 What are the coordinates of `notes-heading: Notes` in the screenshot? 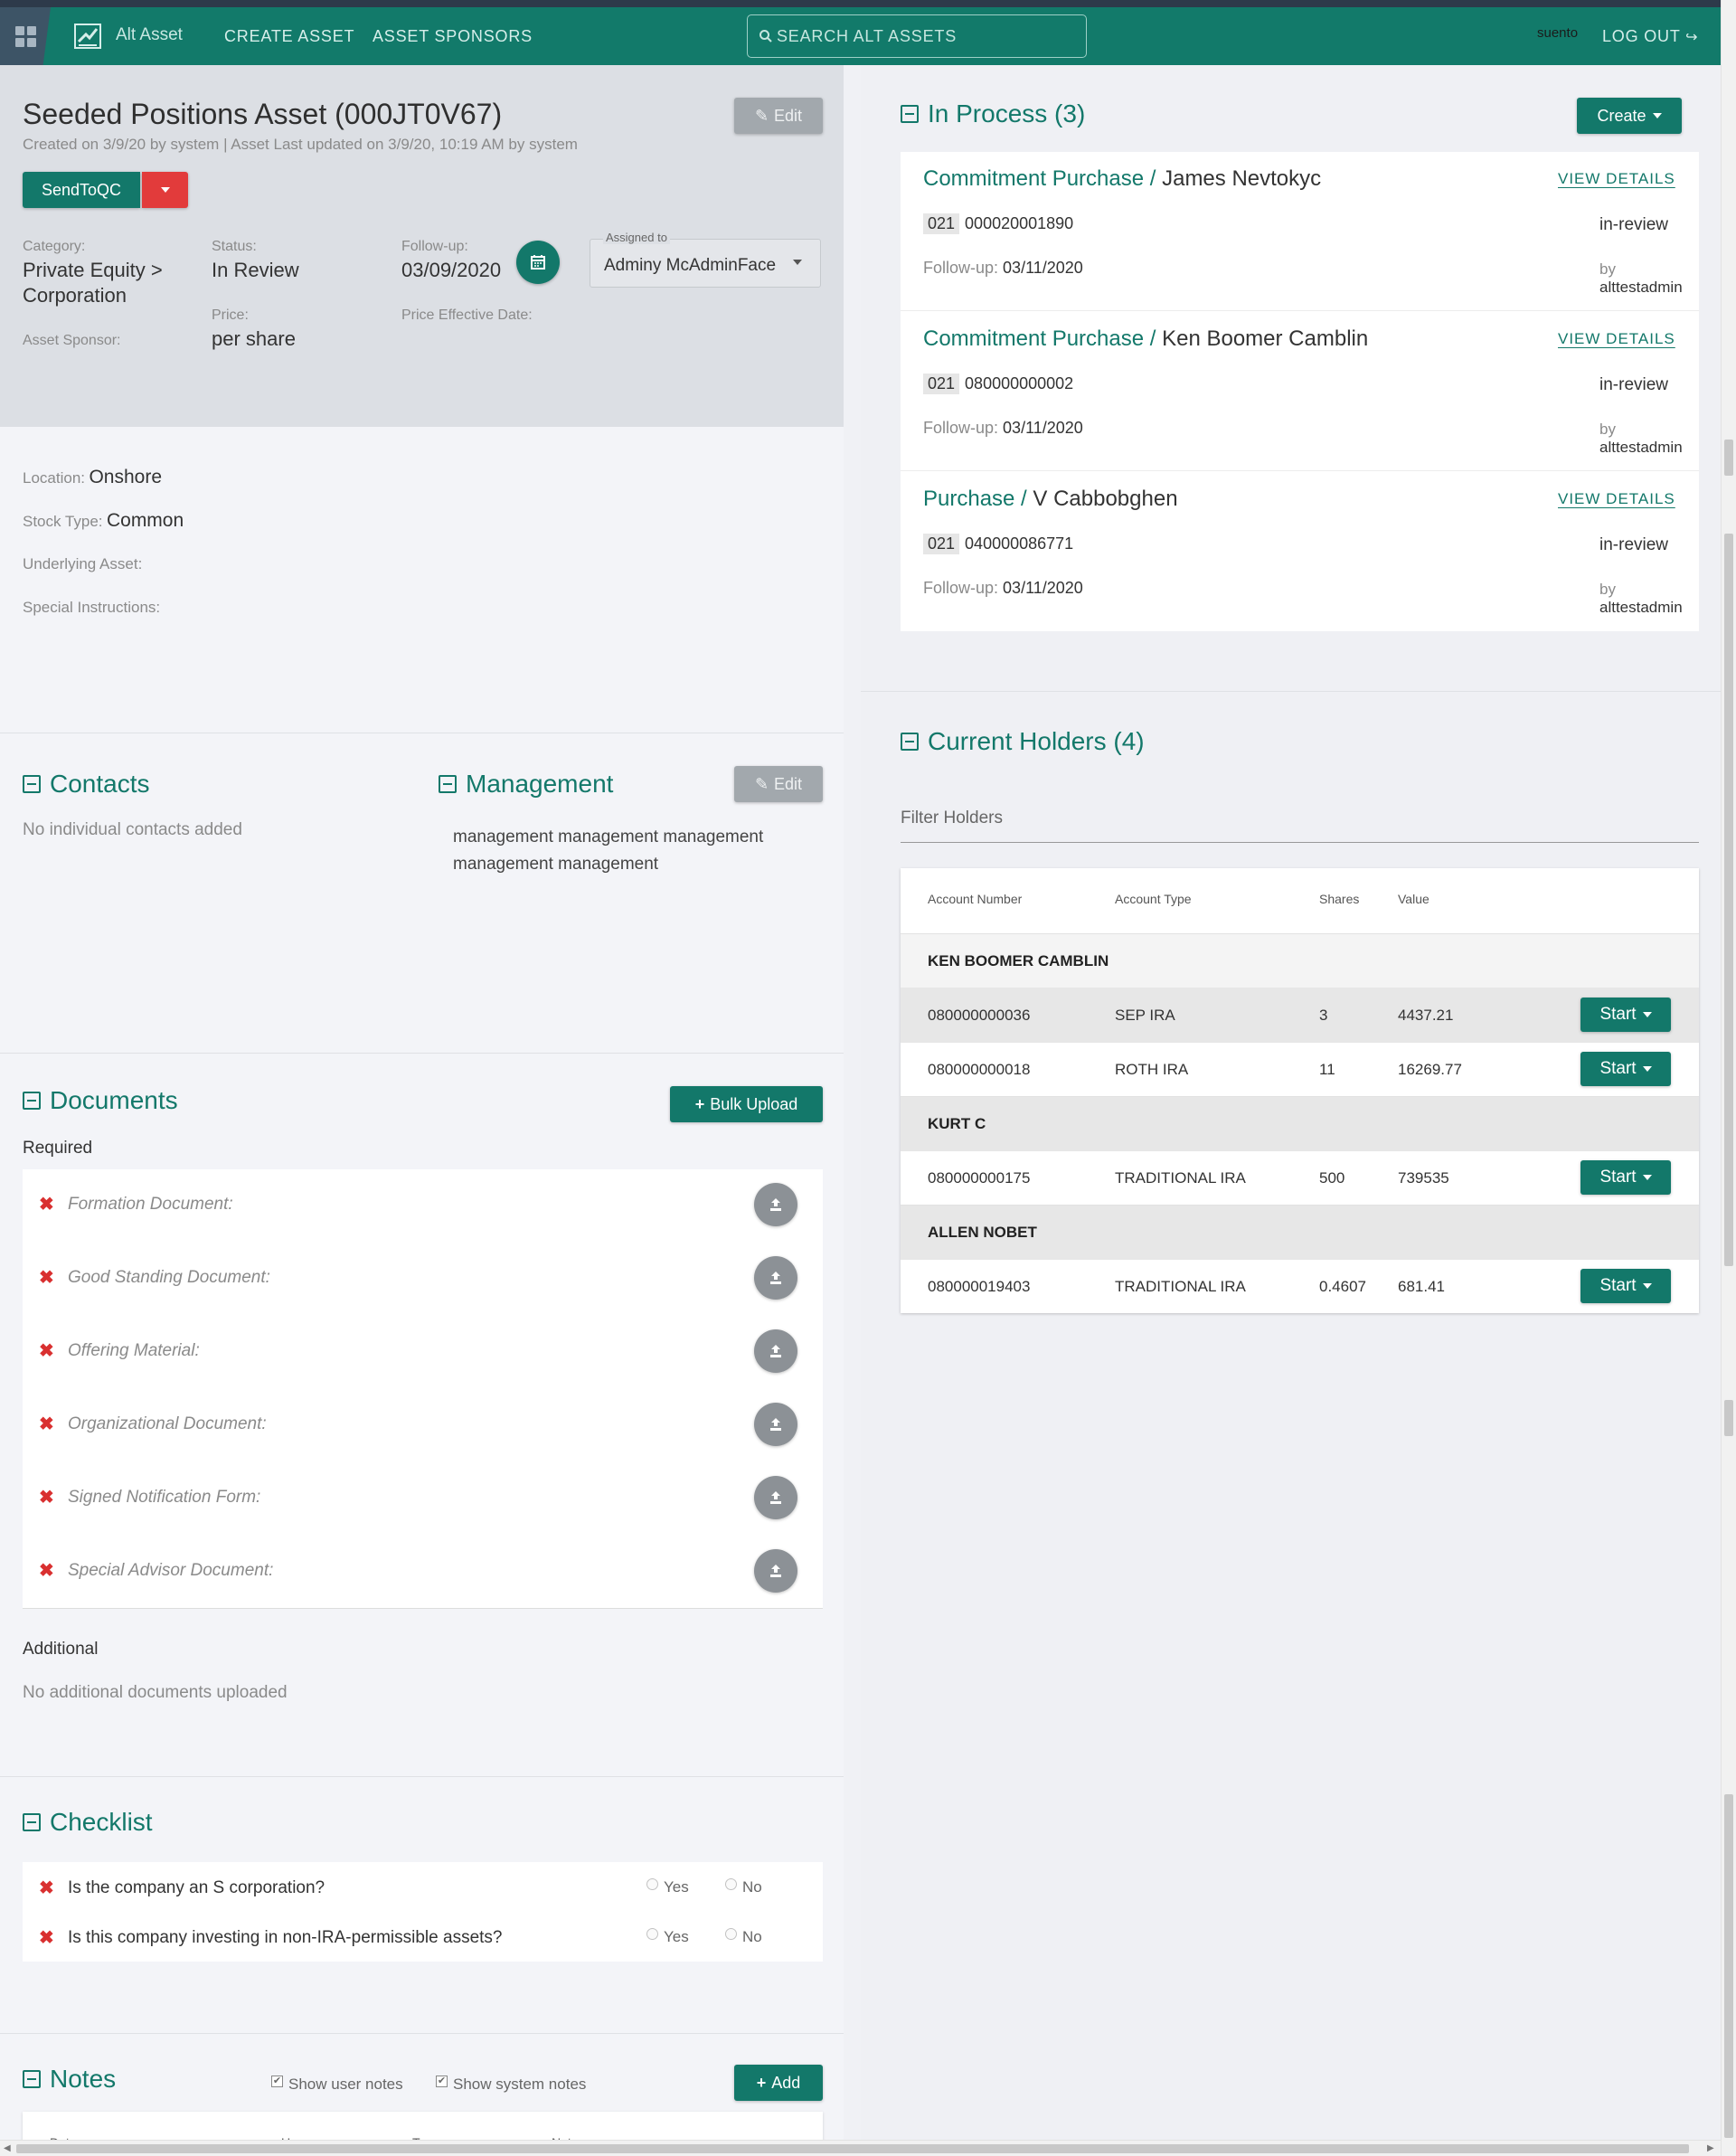 It's located at (69, 2079).